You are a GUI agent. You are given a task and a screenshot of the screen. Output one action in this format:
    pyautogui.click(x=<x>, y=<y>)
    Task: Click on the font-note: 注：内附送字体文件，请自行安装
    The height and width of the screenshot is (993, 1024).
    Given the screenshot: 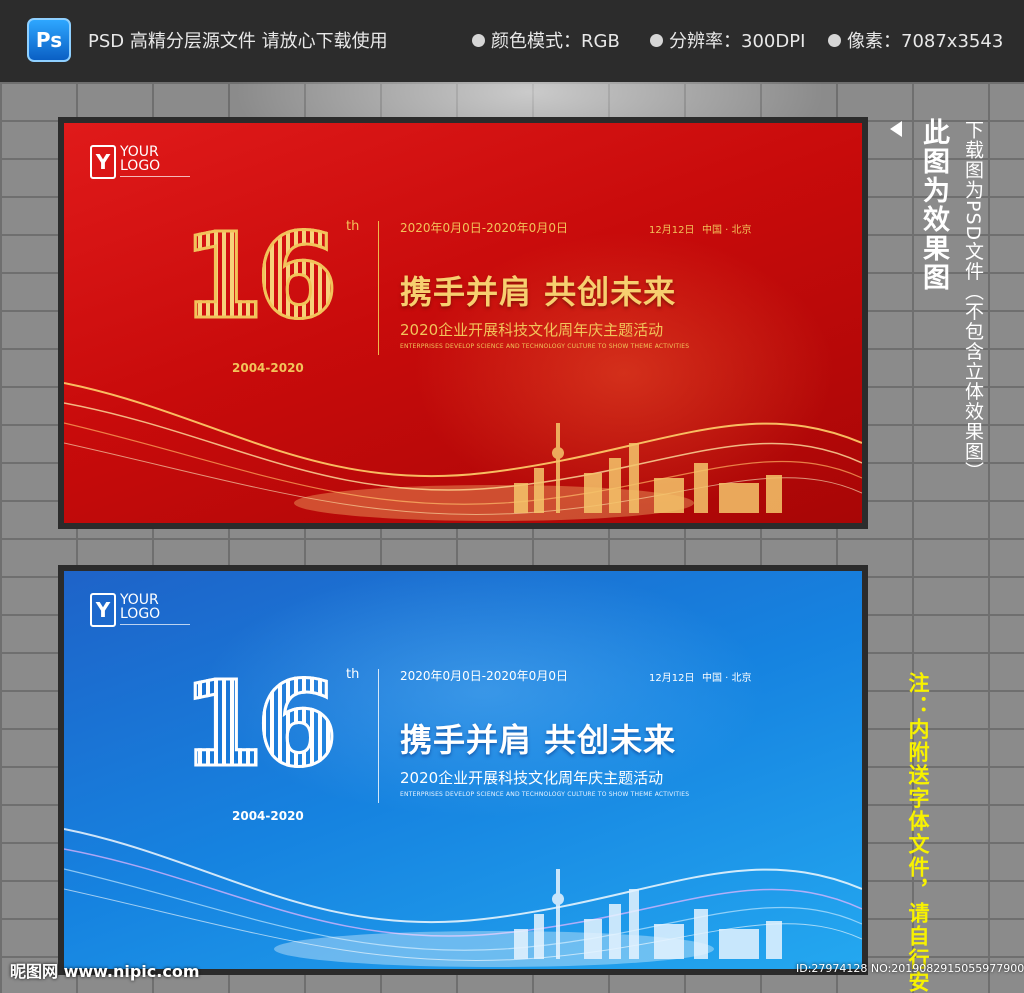 What is the action you would take?
    pyautogui.click(x=918, y=832)
    